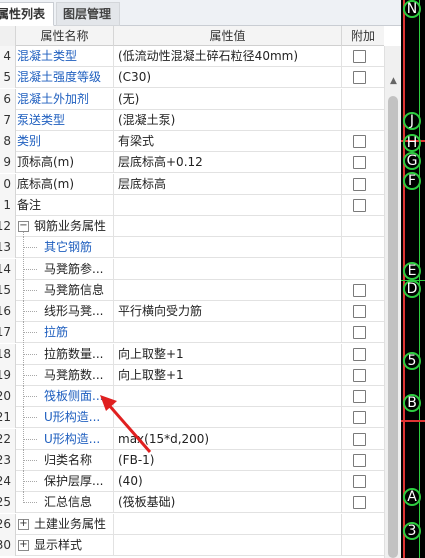  What do you see at coordinates (65, 248) in the screenshot?
I see `property-name-cell: 其它钢筋` at bounding box center [65, 248].